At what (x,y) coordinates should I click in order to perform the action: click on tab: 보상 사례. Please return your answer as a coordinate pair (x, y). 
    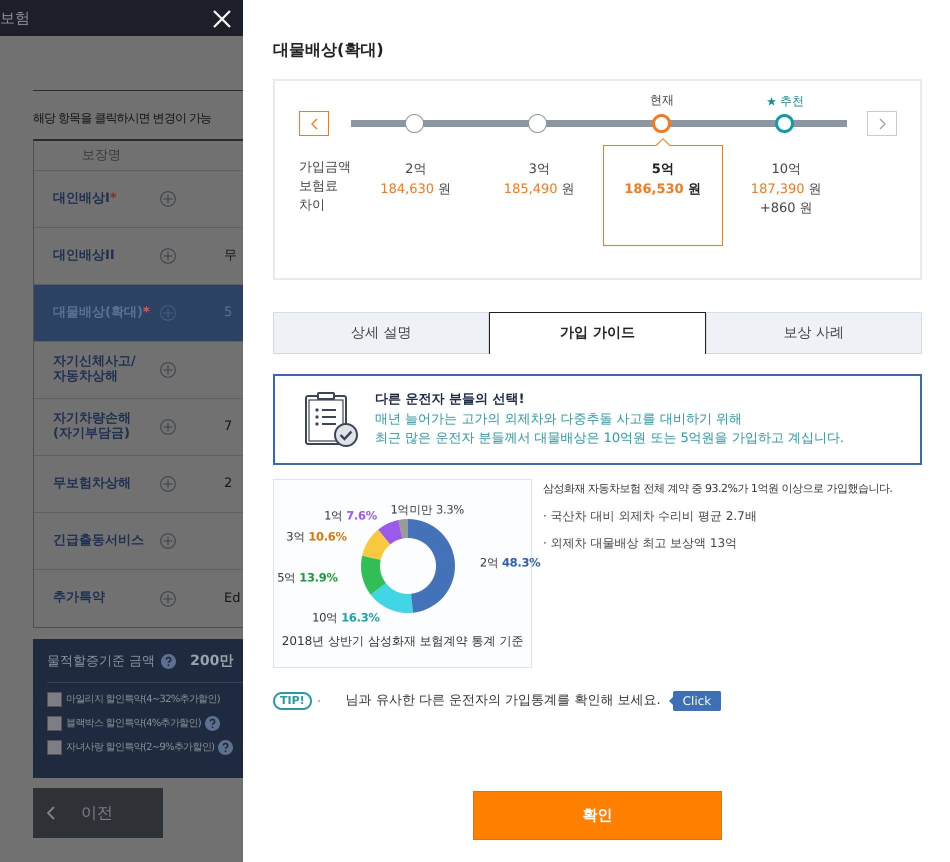
    Looking at the image, I should click on (814, 333).